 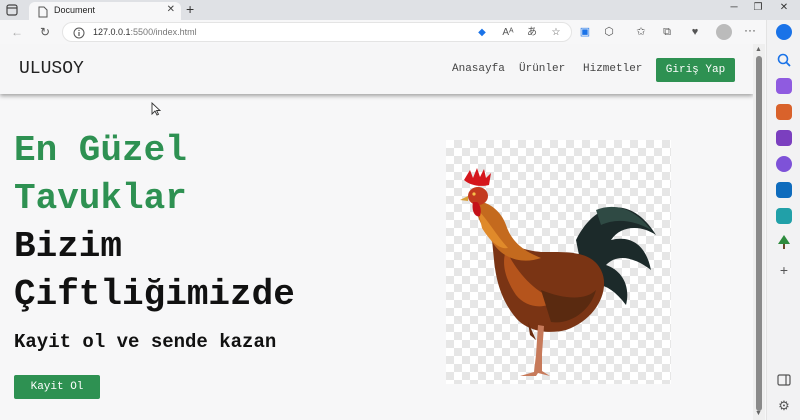 What do you see at coordinates (57, 387) in the screenshot?
I see `register-button: Kayit Ol` at bounding box center [57, 387].